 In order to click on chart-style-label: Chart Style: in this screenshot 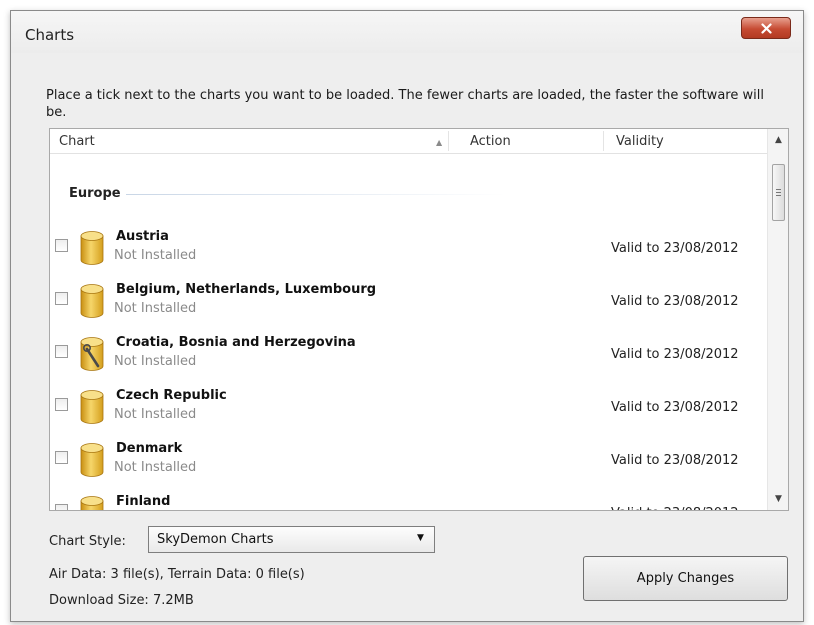, I will do `click(87, 541)`.